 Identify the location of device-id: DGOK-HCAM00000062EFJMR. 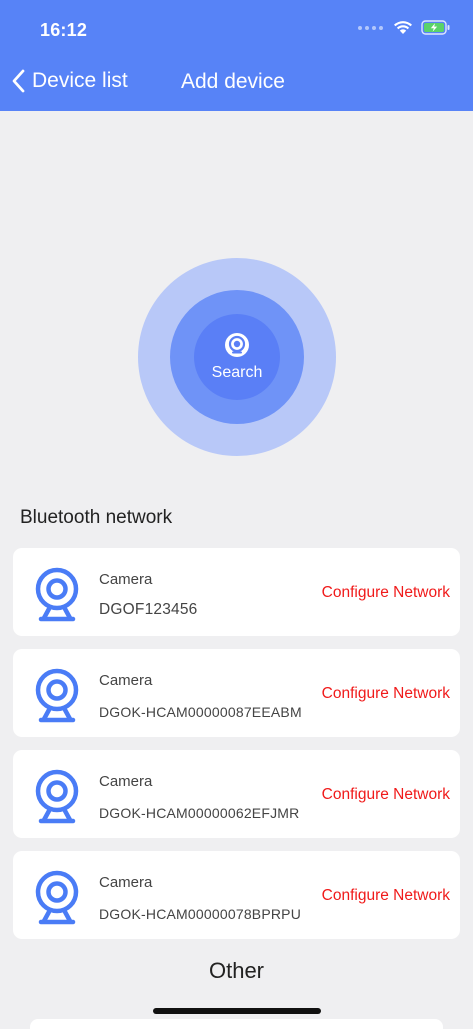
(199, 813).